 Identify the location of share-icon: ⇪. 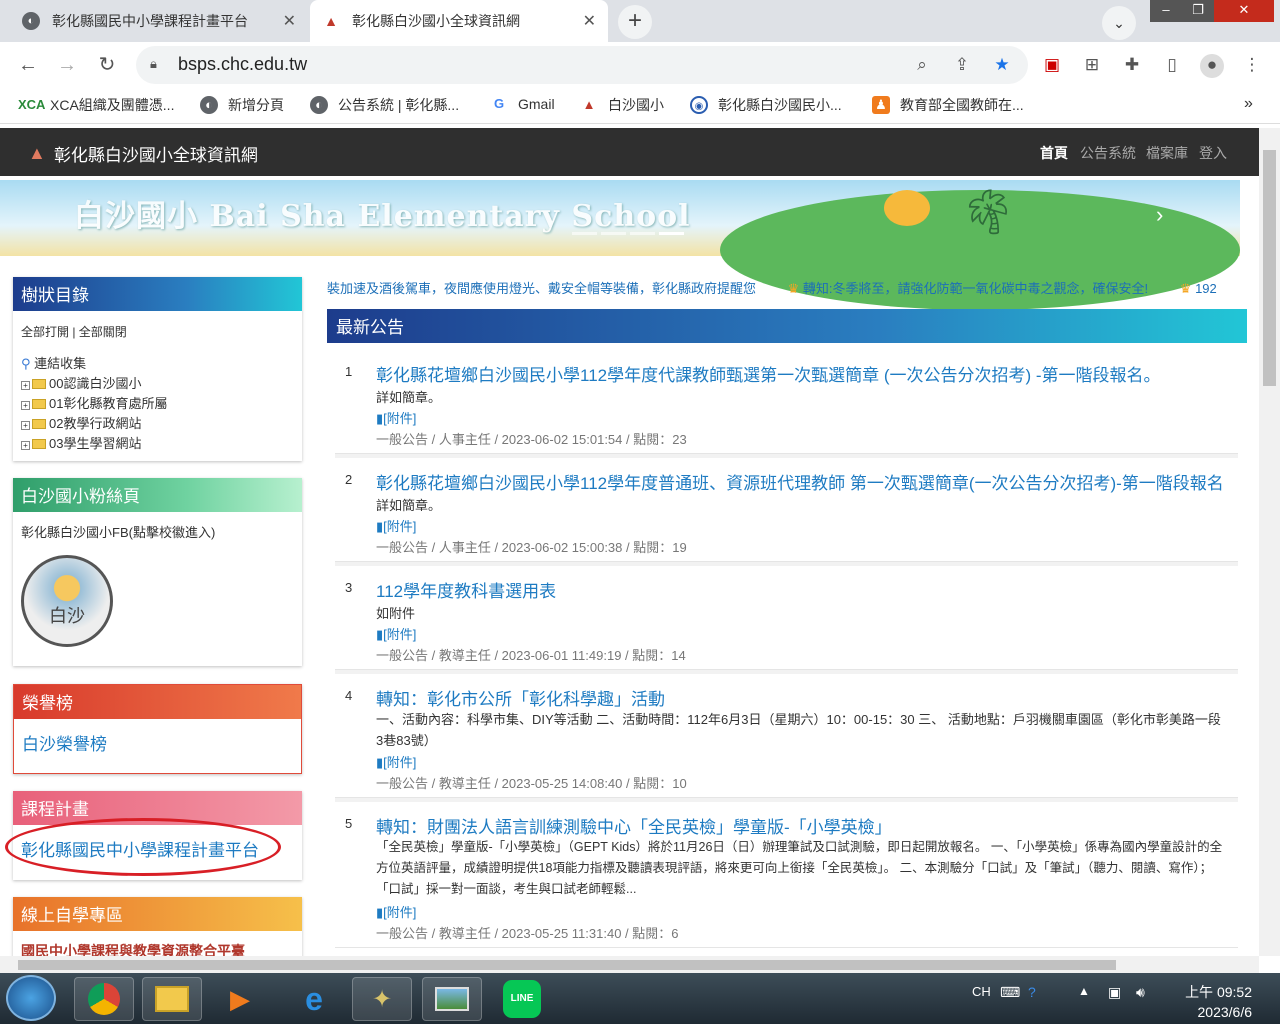
(962, 66).